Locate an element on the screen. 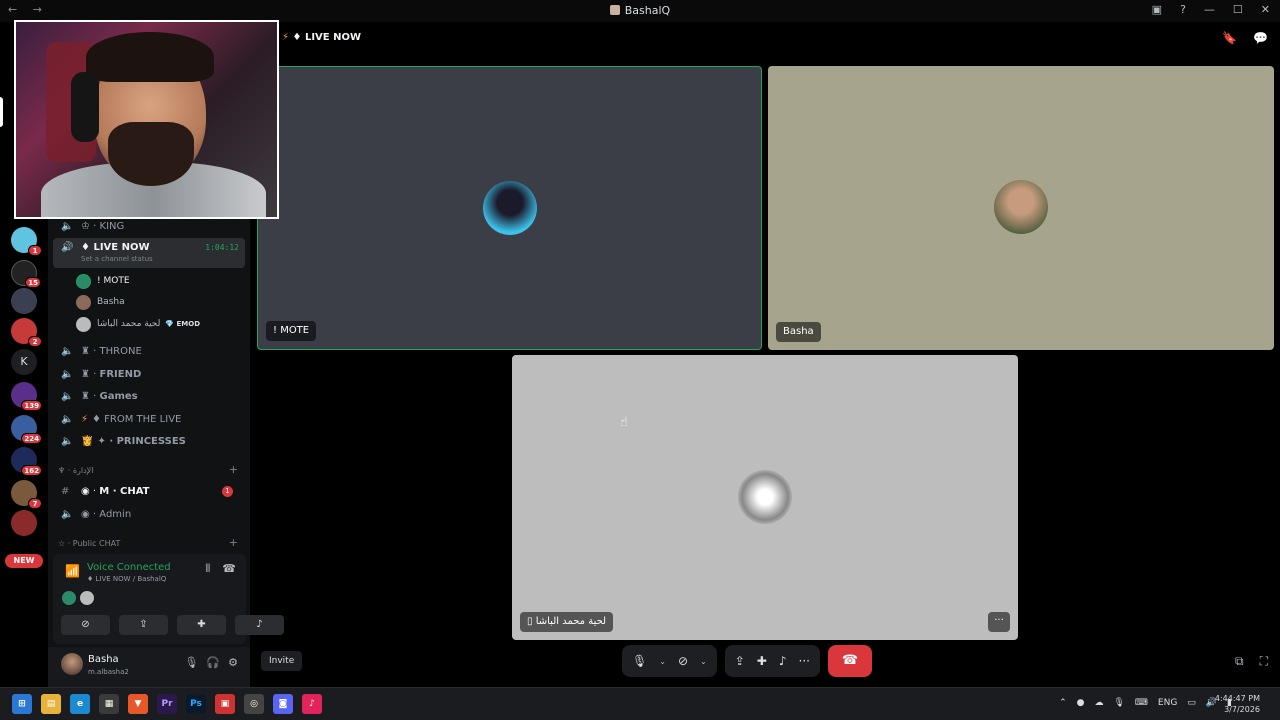 This screenshot has width=1280, height=720. server-icon-2: 15 is located at coordinates (26, 274).